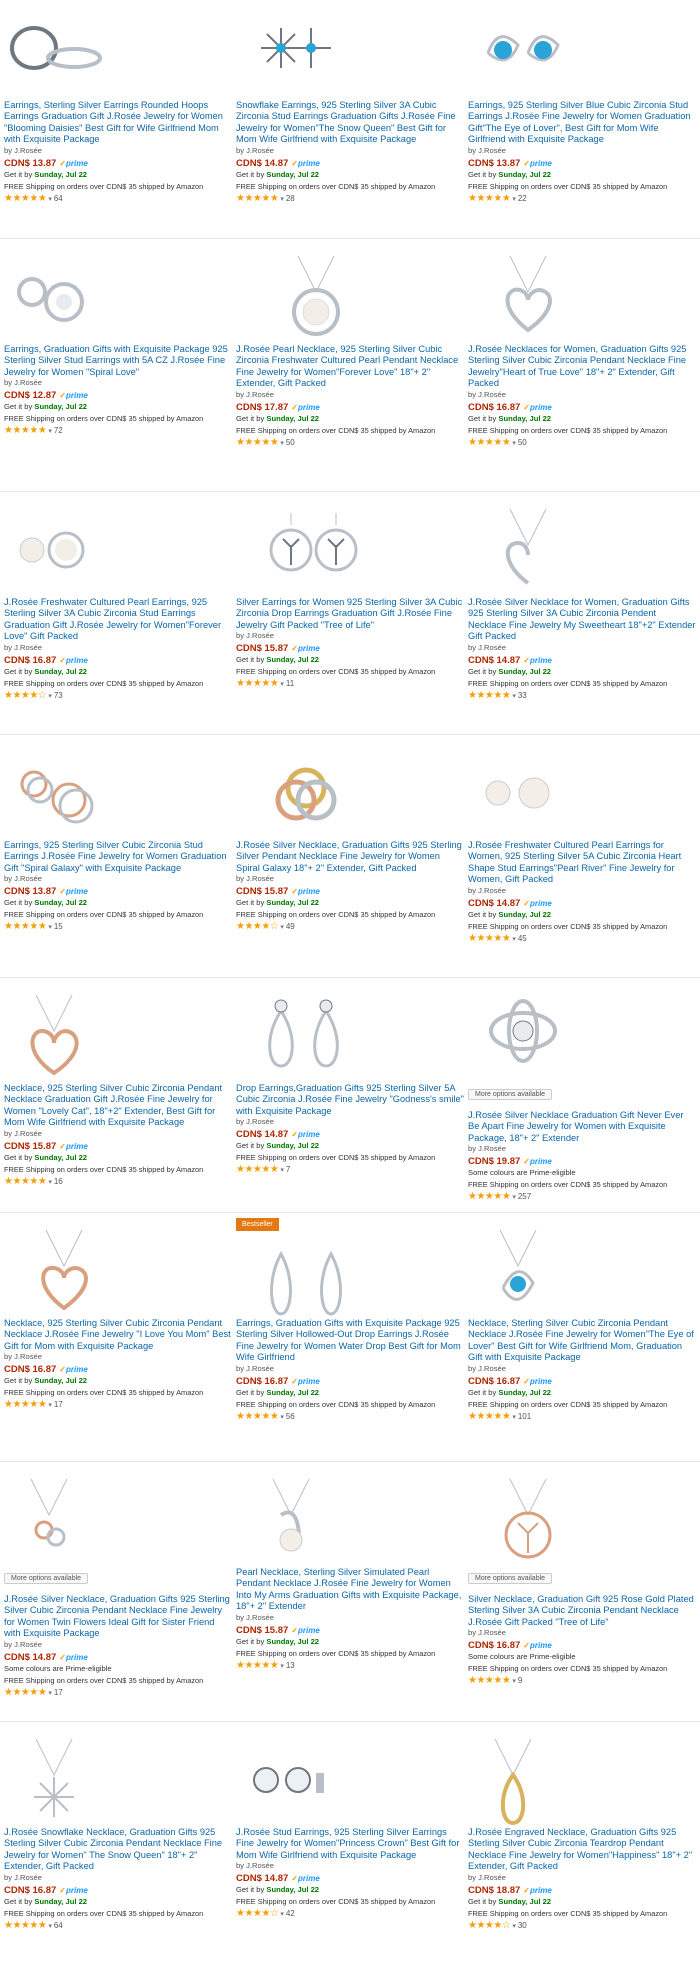  What do you see at coordinates (350, 684) in the screenshot?
I see `rating-row: ★★★★★ ▾ 11` at bounding box center [350, 684].